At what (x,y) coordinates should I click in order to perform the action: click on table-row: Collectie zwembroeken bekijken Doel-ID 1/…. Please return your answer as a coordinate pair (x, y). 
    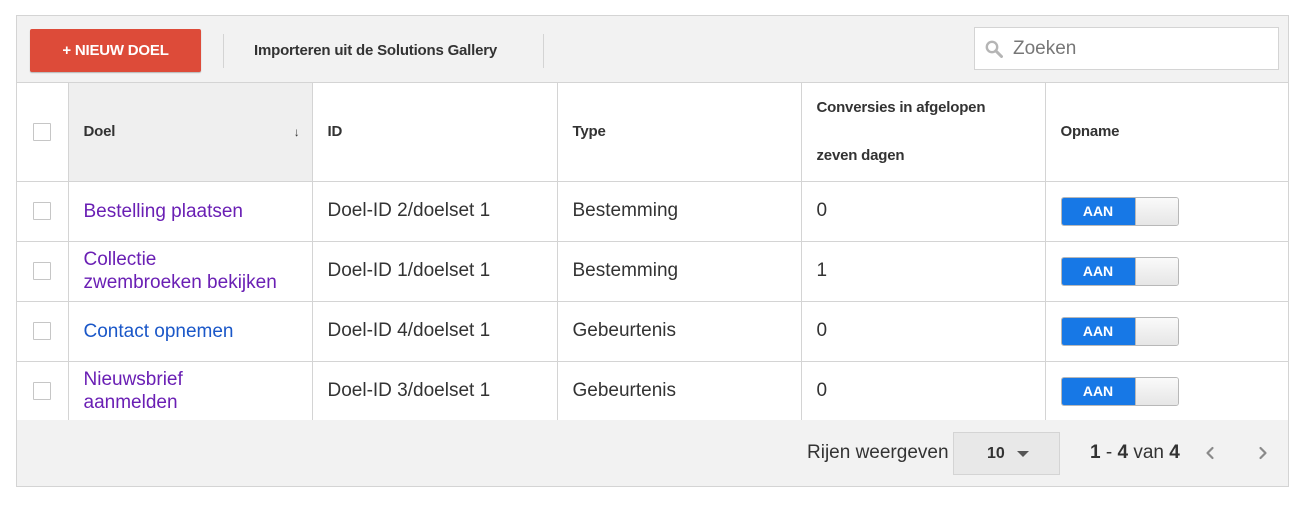
    Looking at the image, I should click on (652, 271).